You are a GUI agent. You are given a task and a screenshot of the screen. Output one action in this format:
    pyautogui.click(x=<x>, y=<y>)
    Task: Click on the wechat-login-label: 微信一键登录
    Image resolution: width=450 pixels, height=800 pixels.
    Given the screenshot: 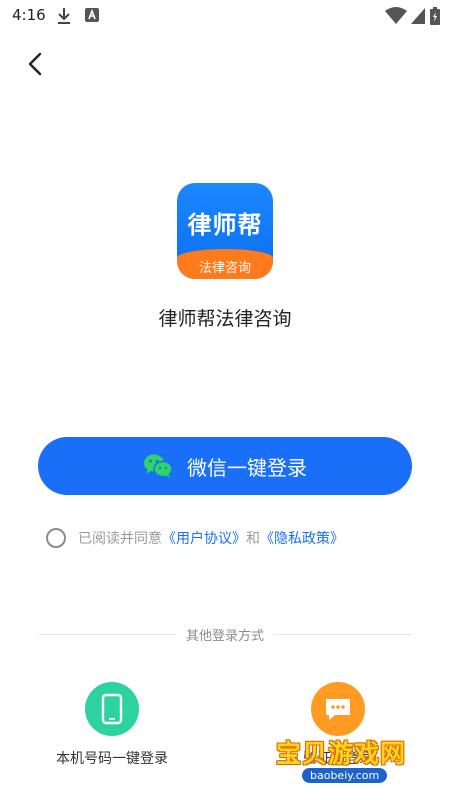 What is the action you would take?
    pyautogui.click(x=247, y=467)
    